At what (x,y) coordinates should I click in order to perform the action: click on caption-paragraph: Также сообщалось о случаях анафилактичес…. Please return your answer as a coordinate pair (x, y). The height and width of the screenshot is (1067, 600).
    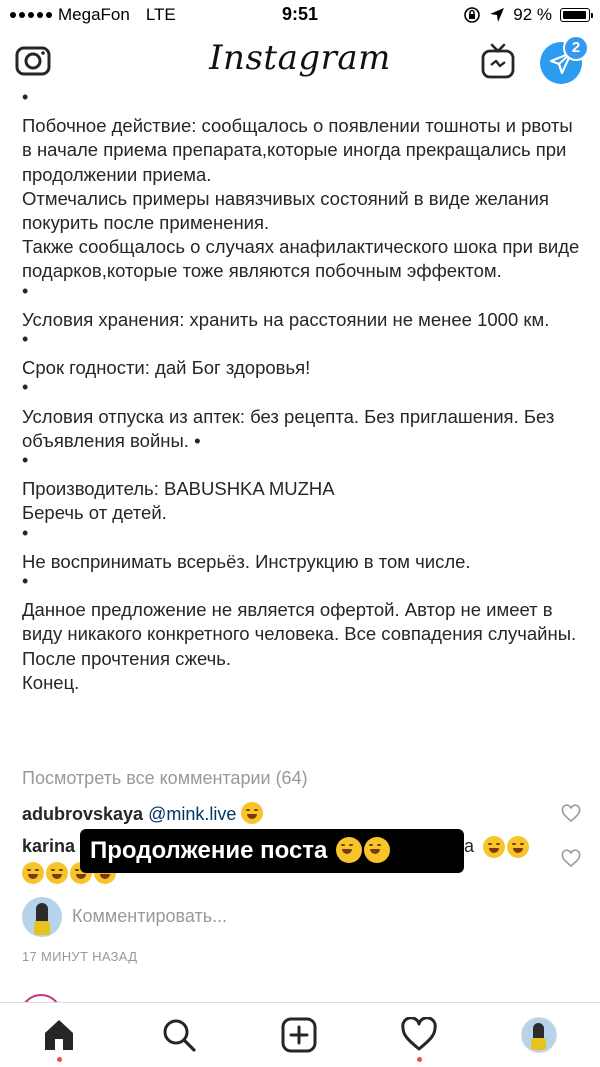
    Looking at the image, I should click on (301, 259).